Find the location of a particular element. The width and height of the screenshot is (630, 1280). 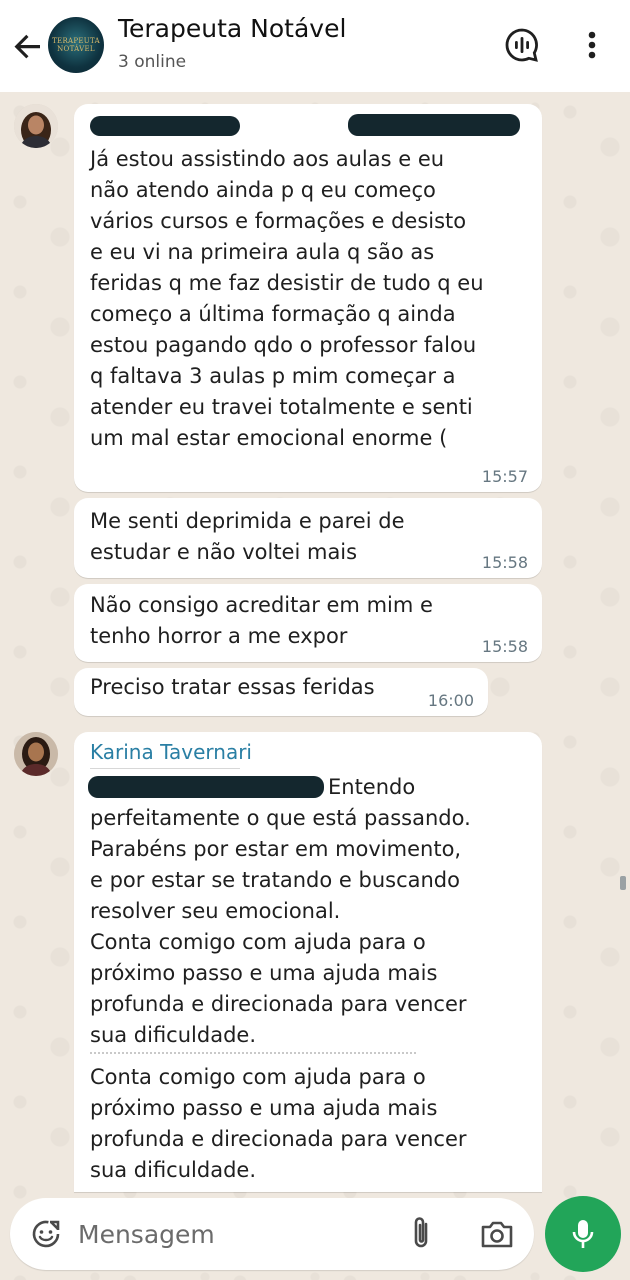

message-text: Preciso tratar essas feridas is located at coordinates (232, 687).